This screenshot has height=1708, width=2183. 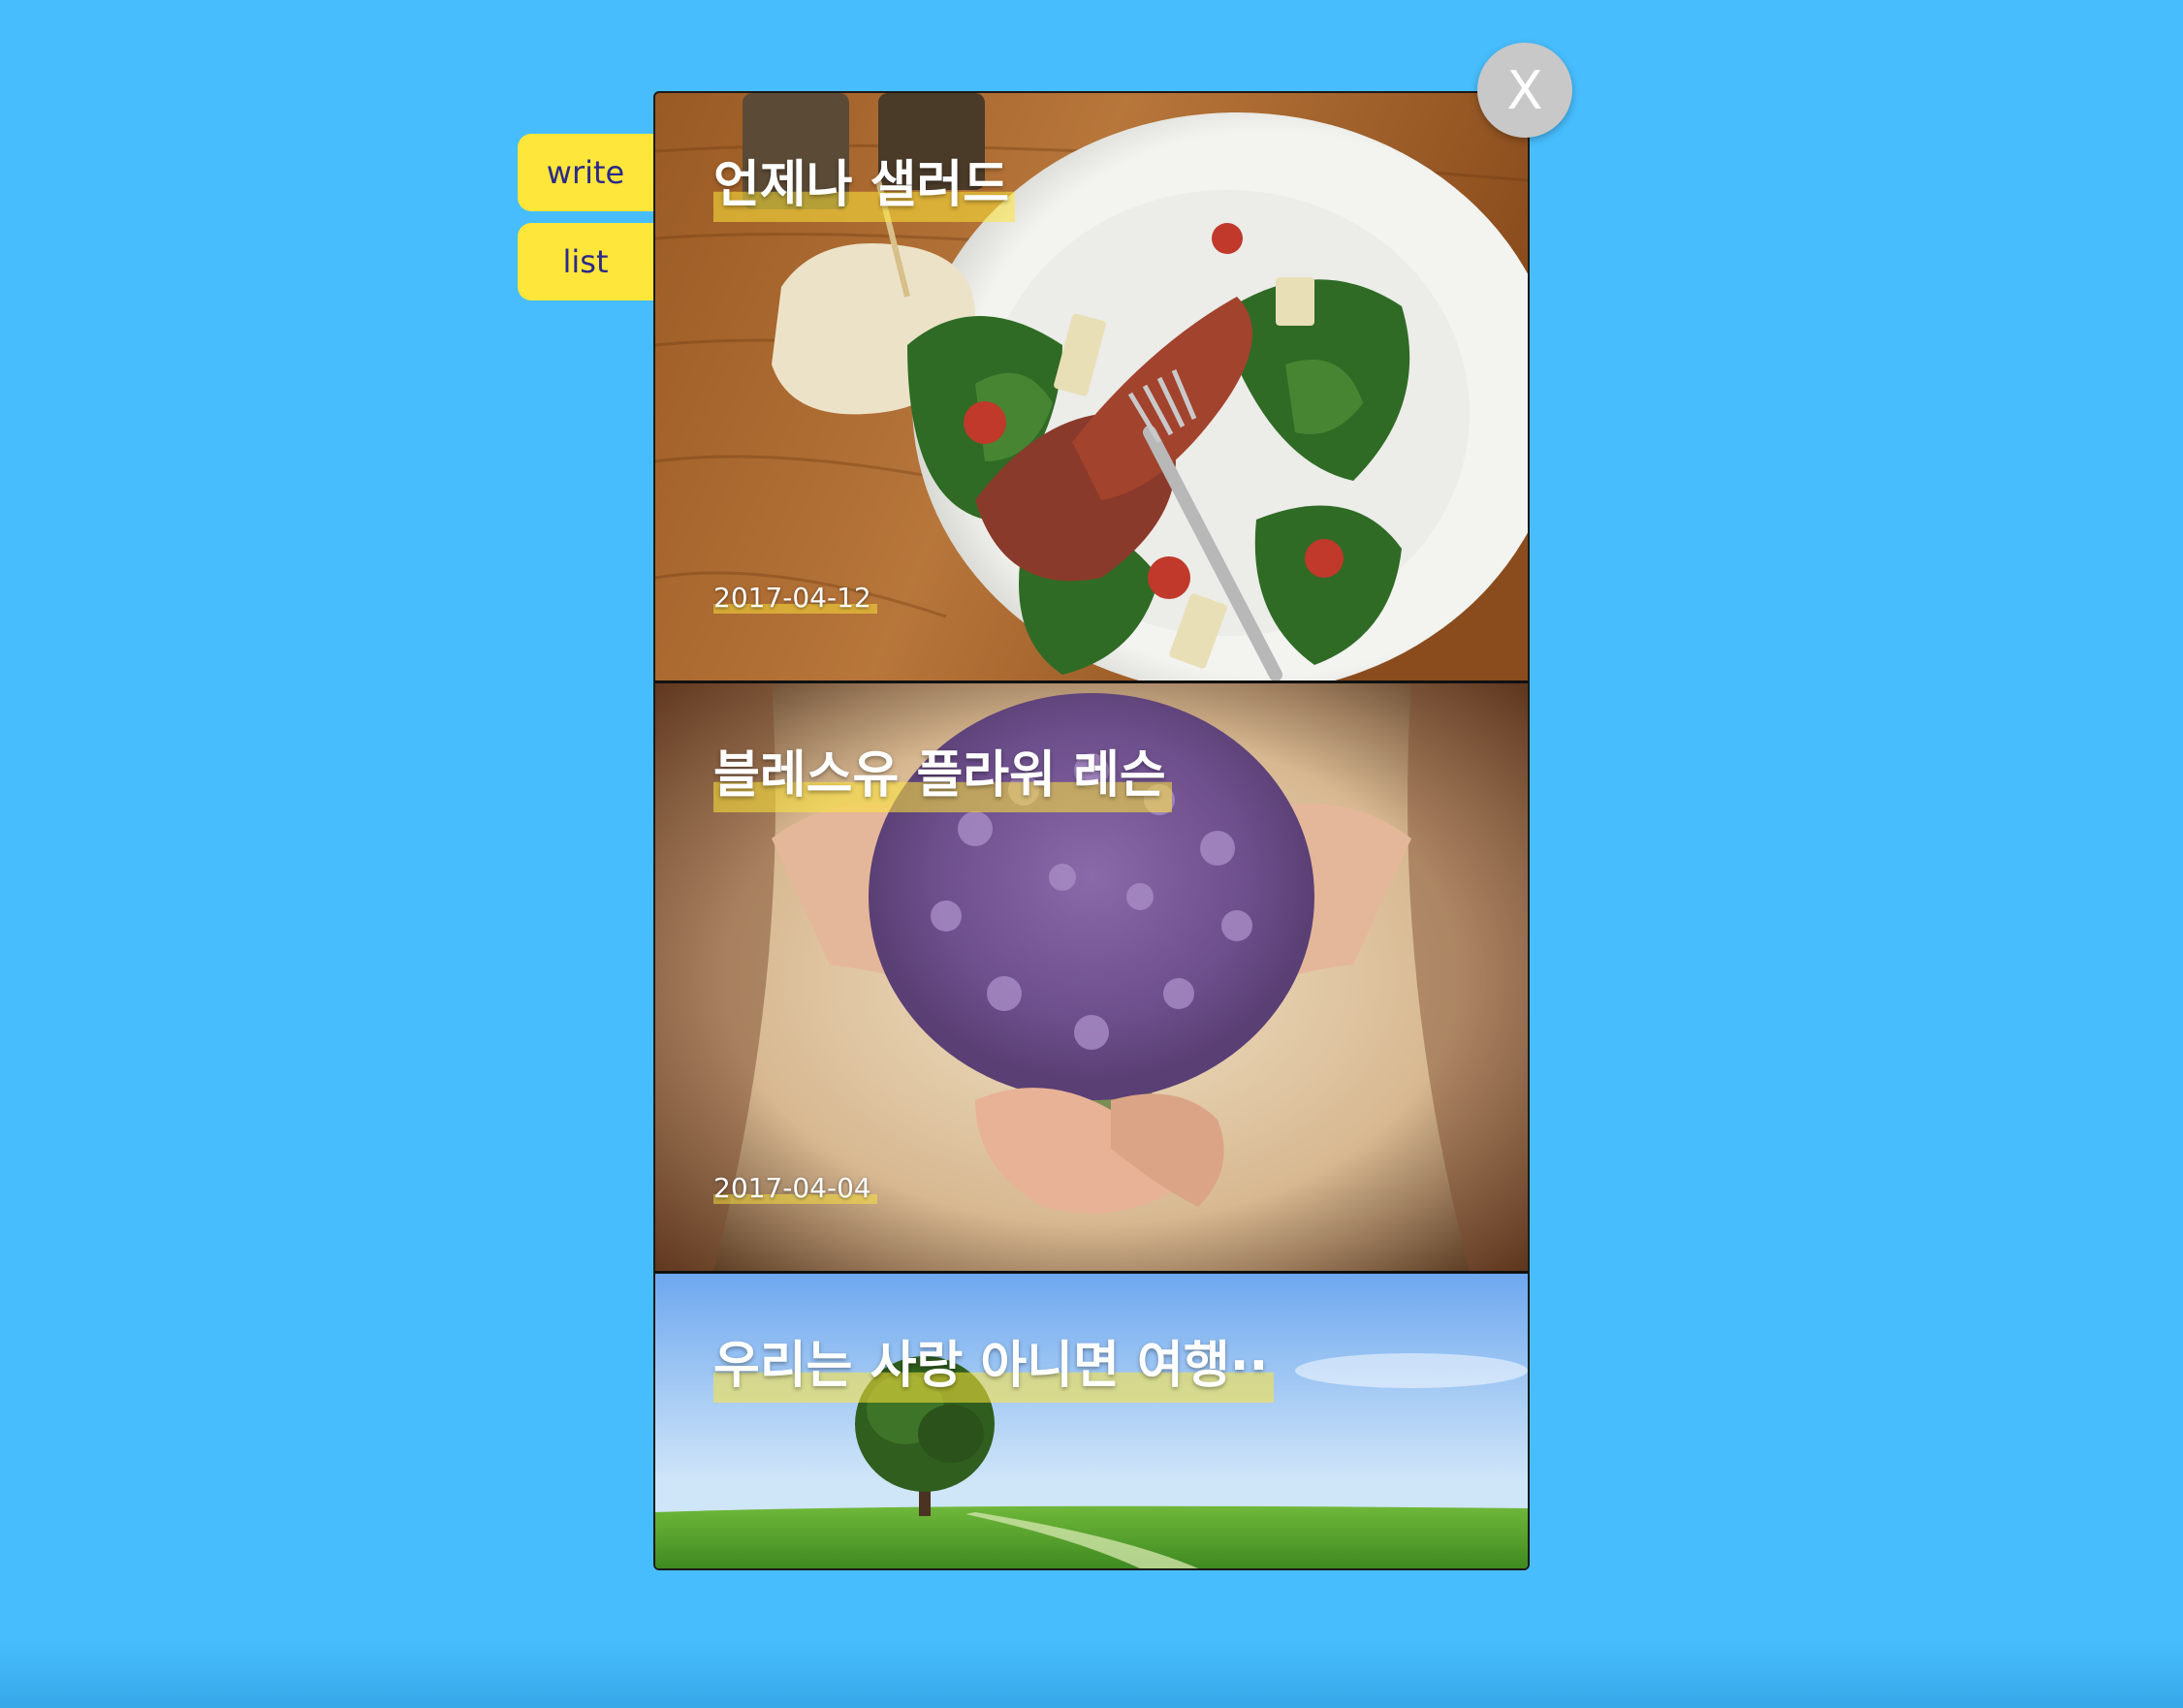 What do you see at coordinates (994, 1363) in the screenshot?
I see `post-title: 우리는 사랑 아니면 여행··` at bounding box center [994, 1363].